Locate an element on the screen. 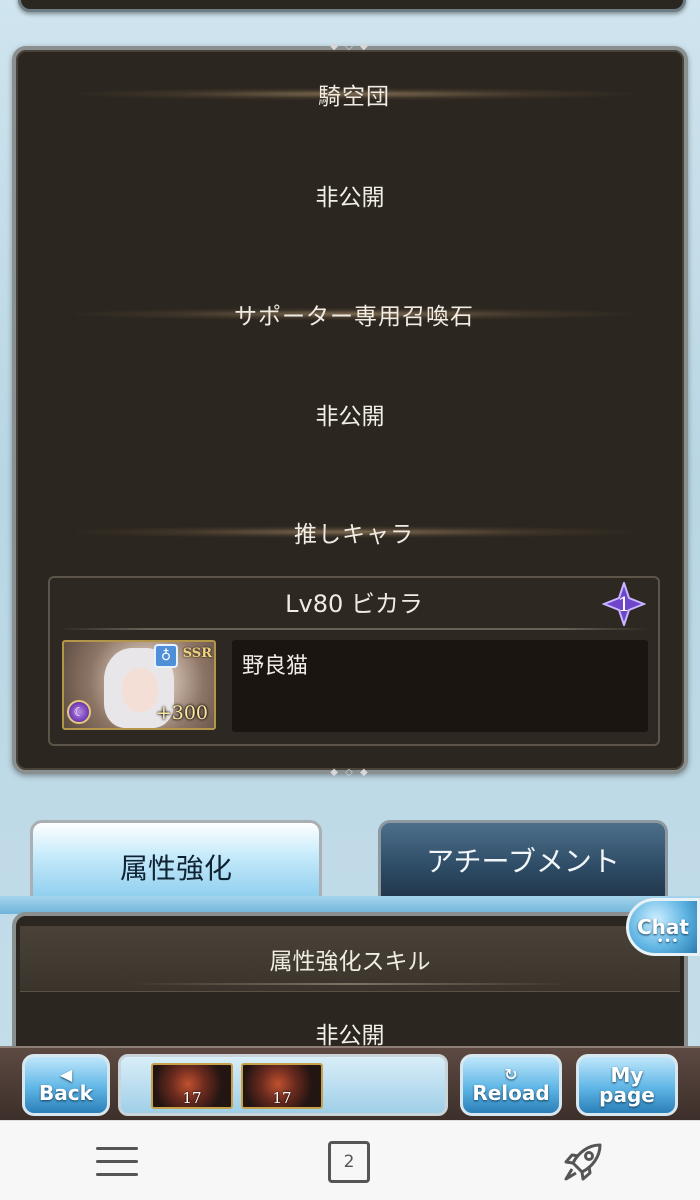  crew-header: 騎空団 is located at coordinates (354, 94).